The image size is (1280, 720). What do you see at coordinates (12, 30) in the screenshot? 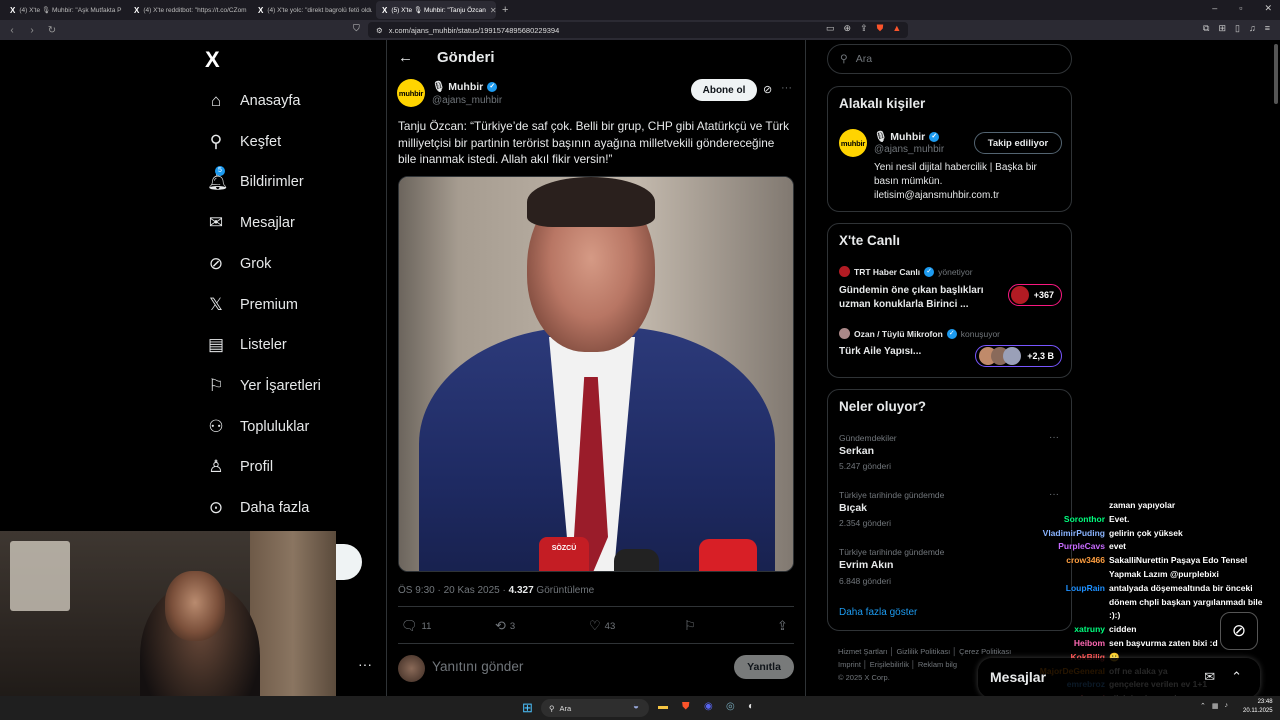
I see `back-nav-icon: ‹` at bounding box center [12, 30].